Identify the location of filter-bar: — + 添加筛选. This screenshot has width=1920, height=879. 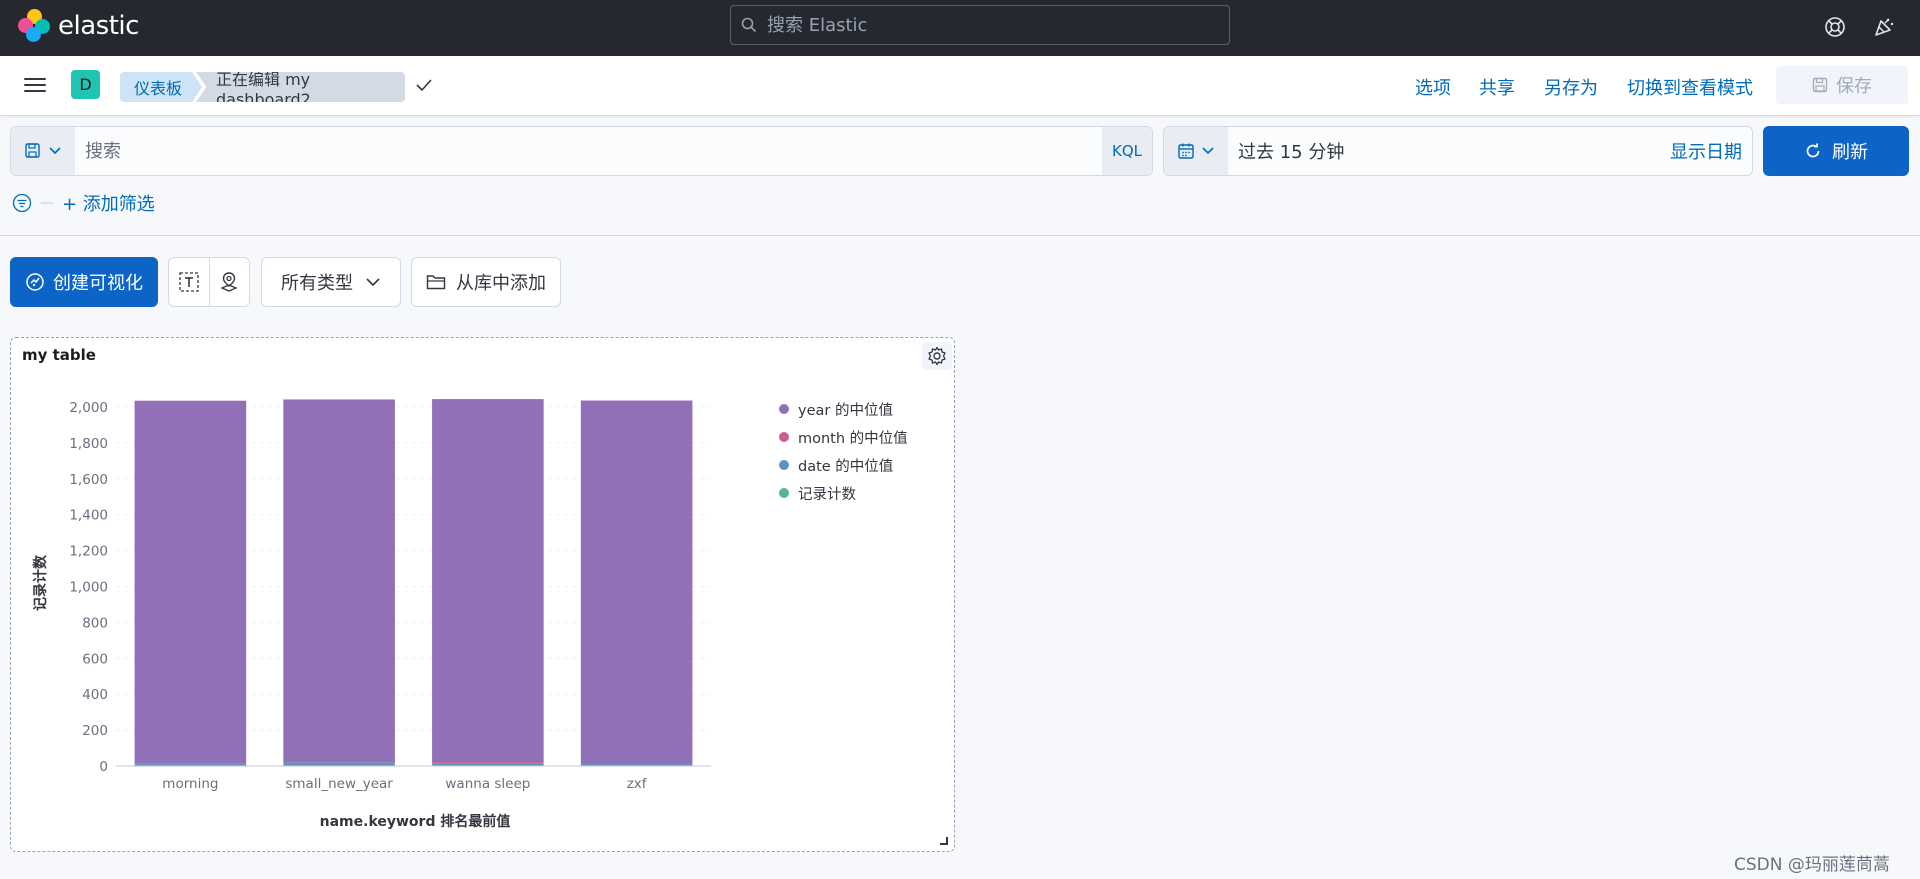
(83, 203).